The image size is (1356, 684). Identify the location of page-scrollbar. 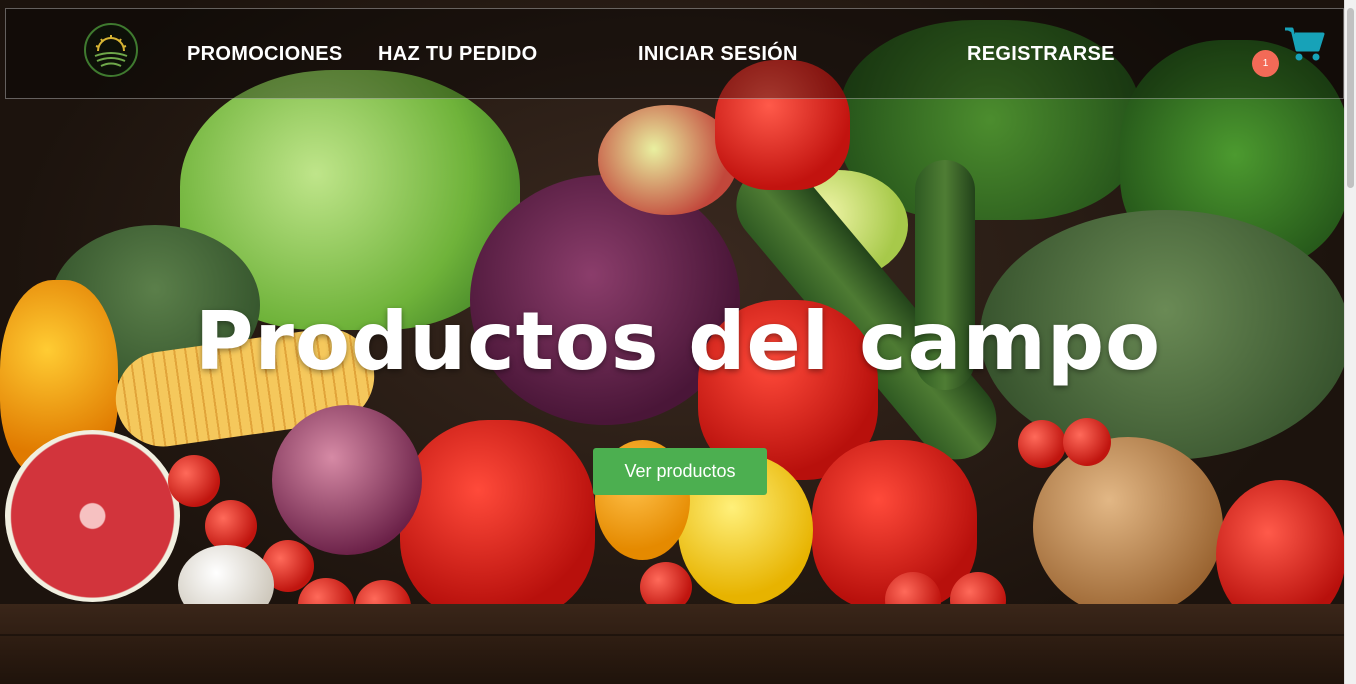
(1350, 342).